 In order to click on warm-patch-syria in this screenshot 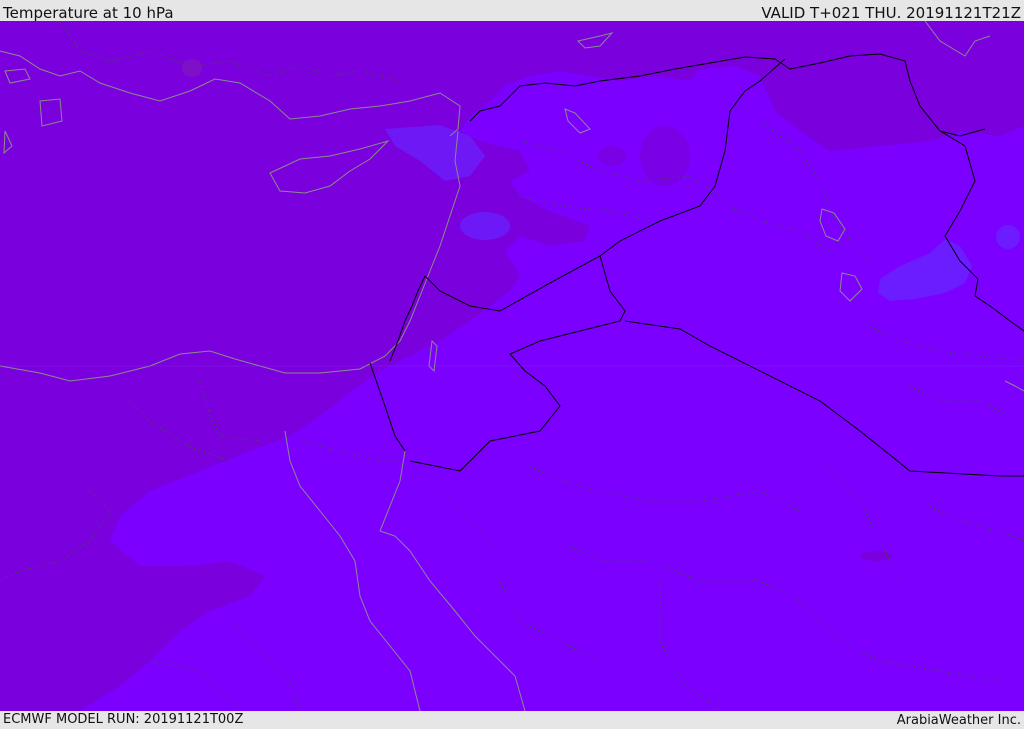, I will do `click(612, 156)`.